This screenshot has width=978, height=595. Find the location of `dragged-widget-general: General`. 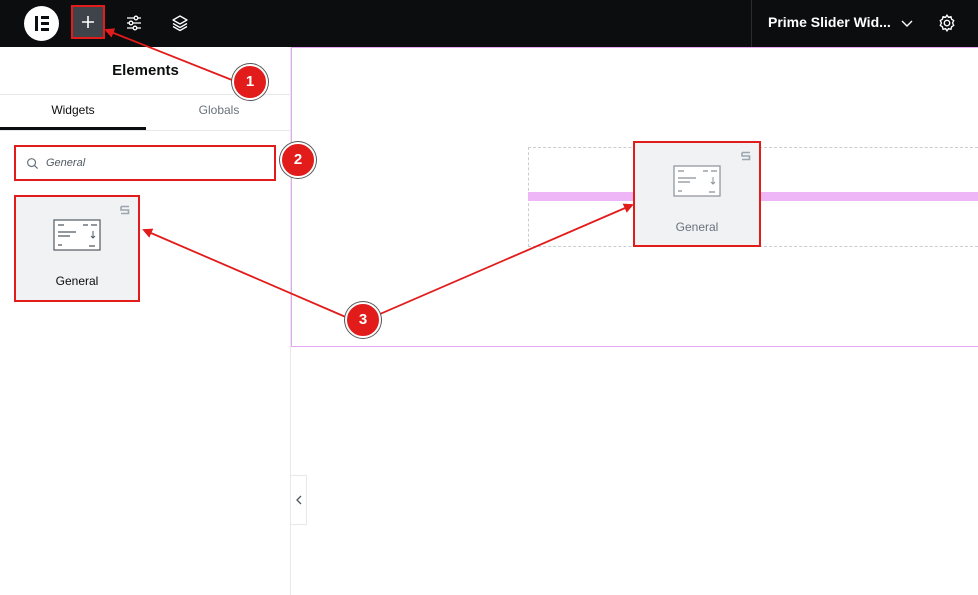

dragged-widget-general: General is located at coordinates (697, 194).